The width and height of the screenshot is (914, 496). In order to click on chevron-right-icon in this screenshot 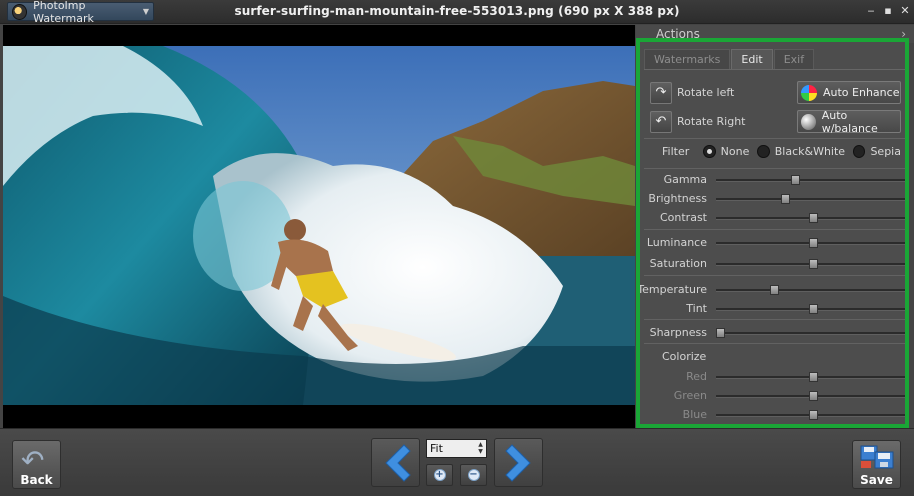, I will do `click(518, 463)`.